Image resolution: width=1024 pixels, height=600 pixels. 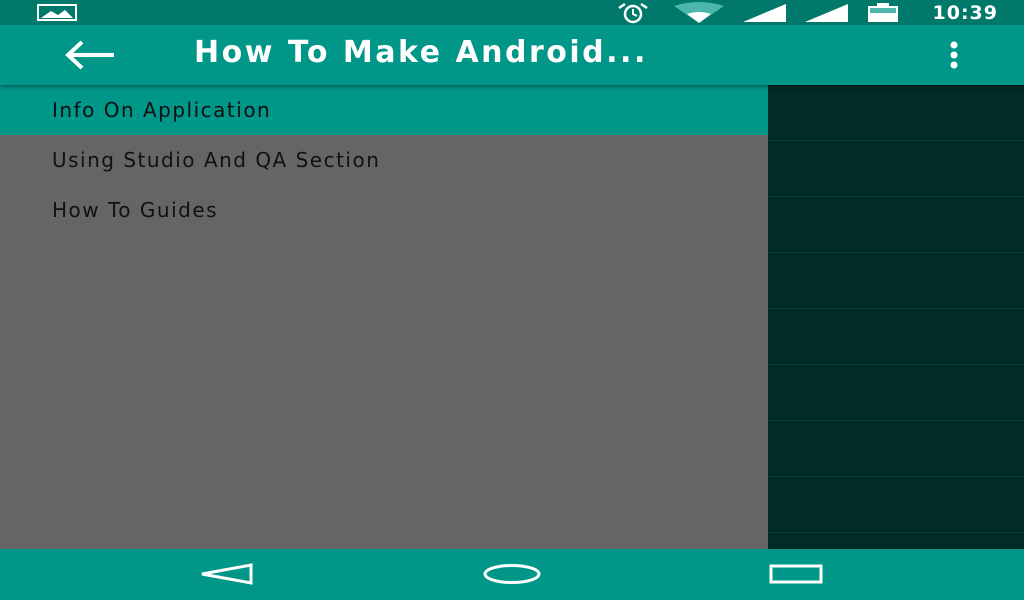 What do you see at coordinates (135, 210) in the screenshot?
I see `drawer-item-label: How To Guides` at bounding box center [135, 210].